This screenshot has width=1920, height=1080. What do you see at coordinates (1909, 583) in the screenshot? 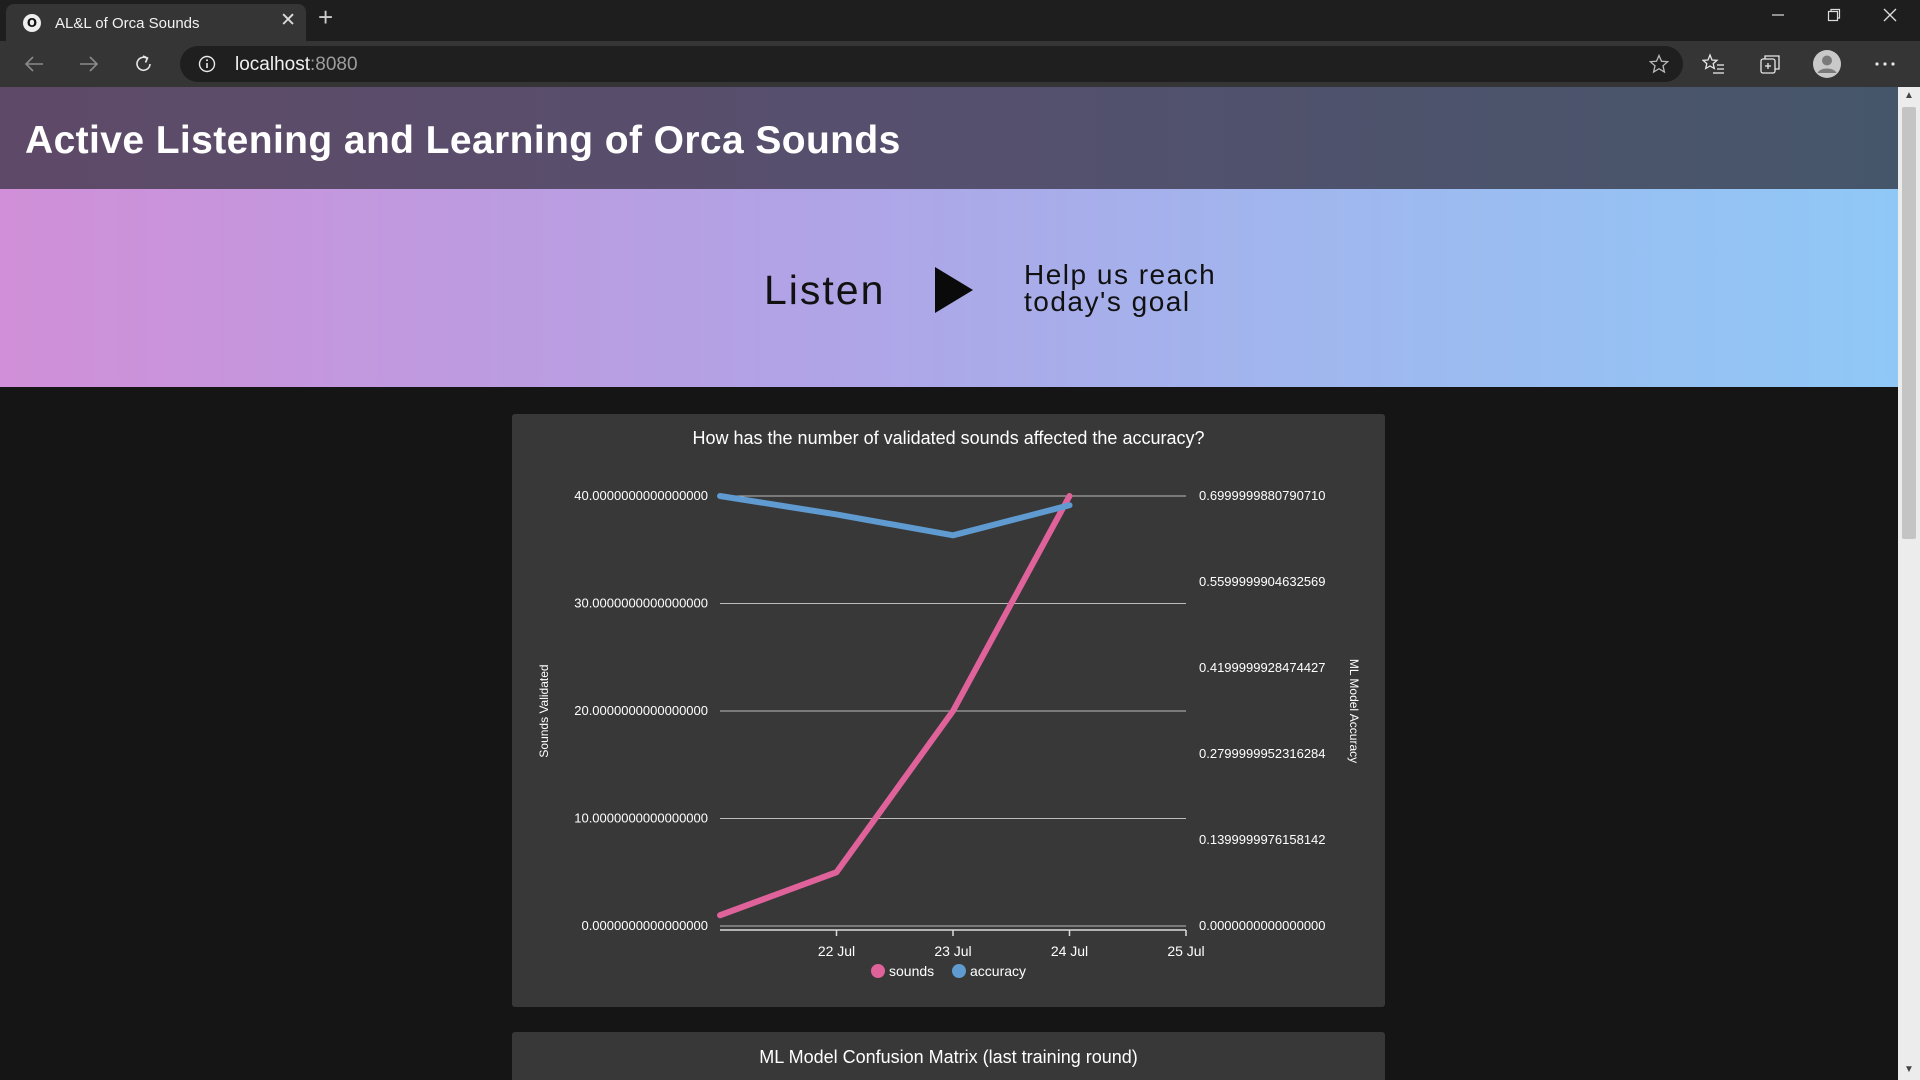
I see `page-scrollbar: ▲ ▼` at bounding box center [1909, 583].